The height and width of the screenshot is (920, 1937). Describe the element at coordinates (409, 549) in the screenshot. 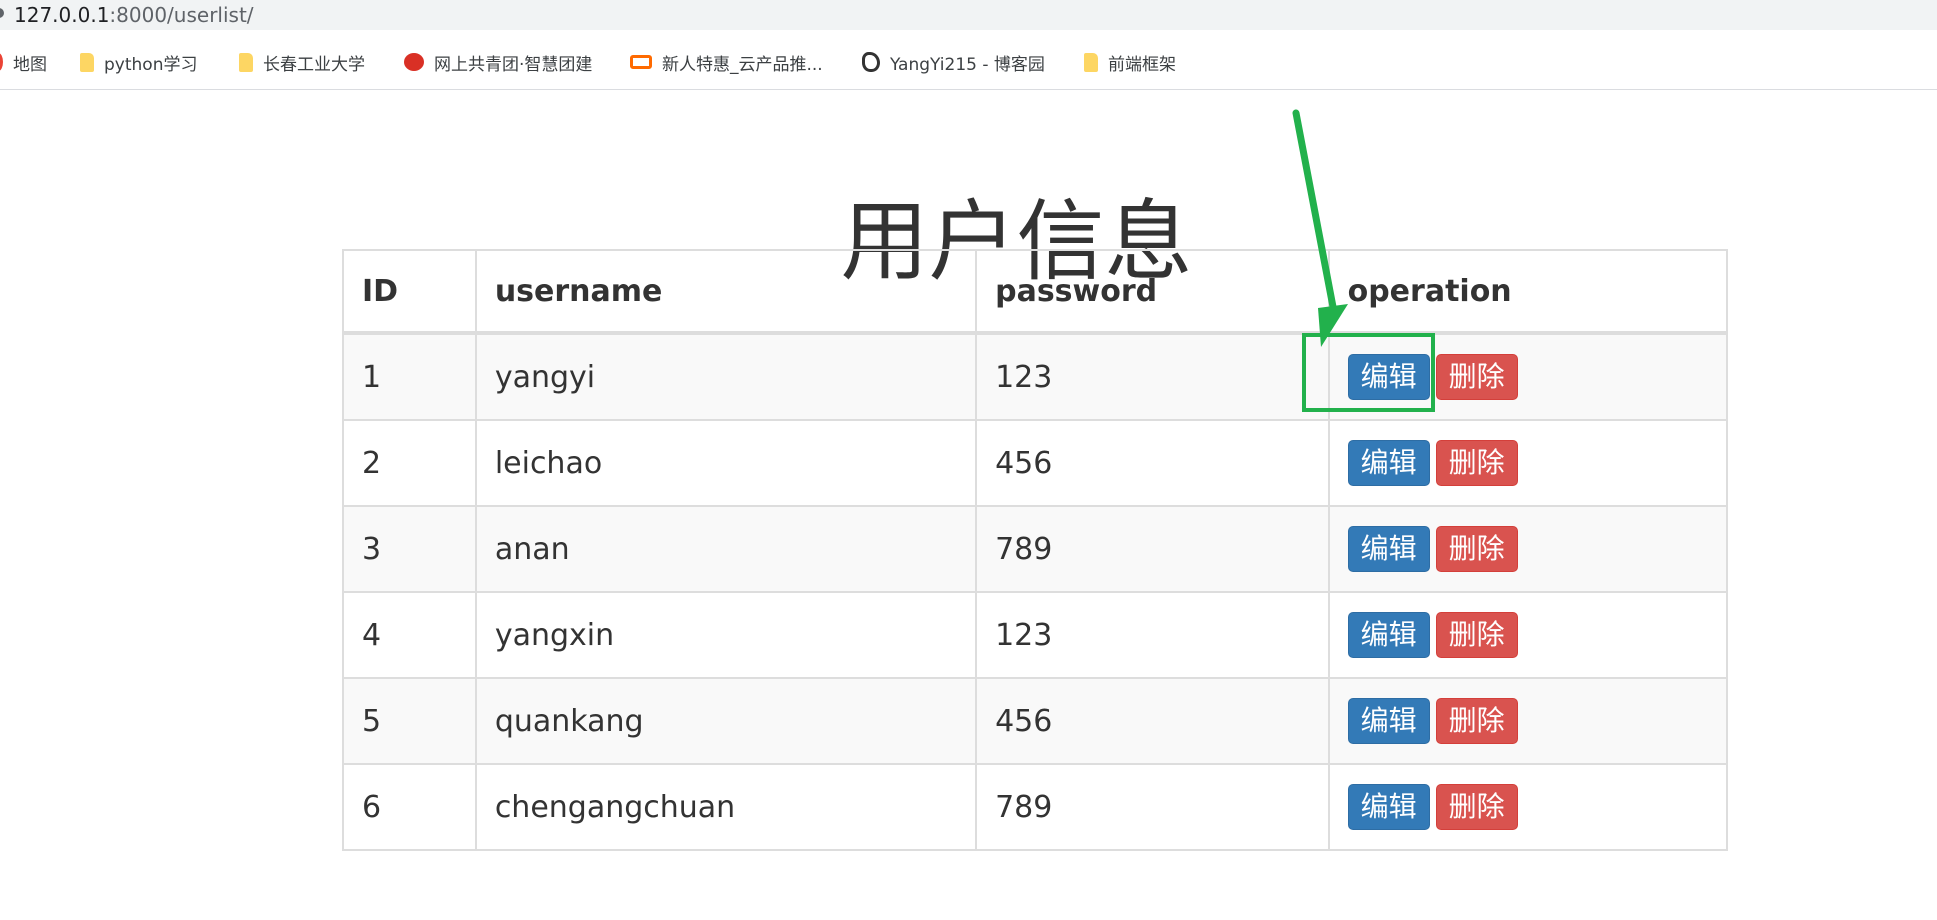

I see `cell-id: 3` at that location.